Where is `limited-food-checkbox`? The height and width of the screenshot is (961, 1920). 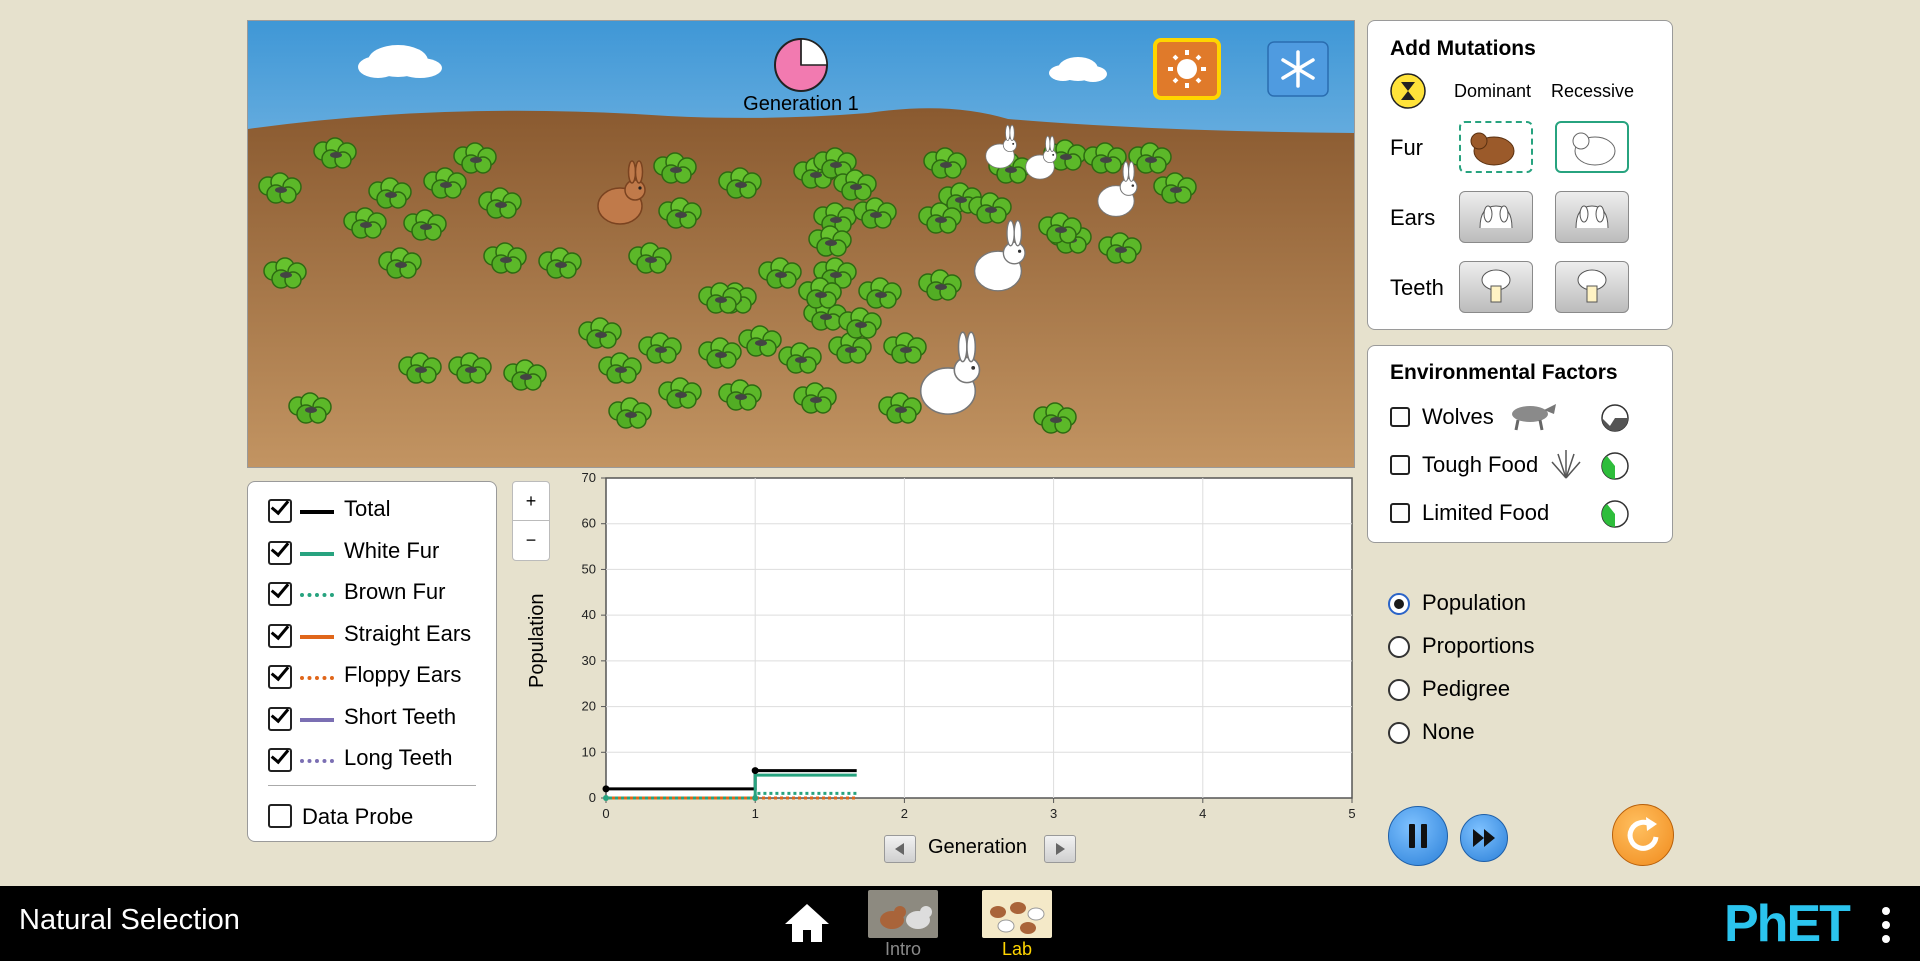
limited-food-checkbox is located at coordinates (1400, 513).